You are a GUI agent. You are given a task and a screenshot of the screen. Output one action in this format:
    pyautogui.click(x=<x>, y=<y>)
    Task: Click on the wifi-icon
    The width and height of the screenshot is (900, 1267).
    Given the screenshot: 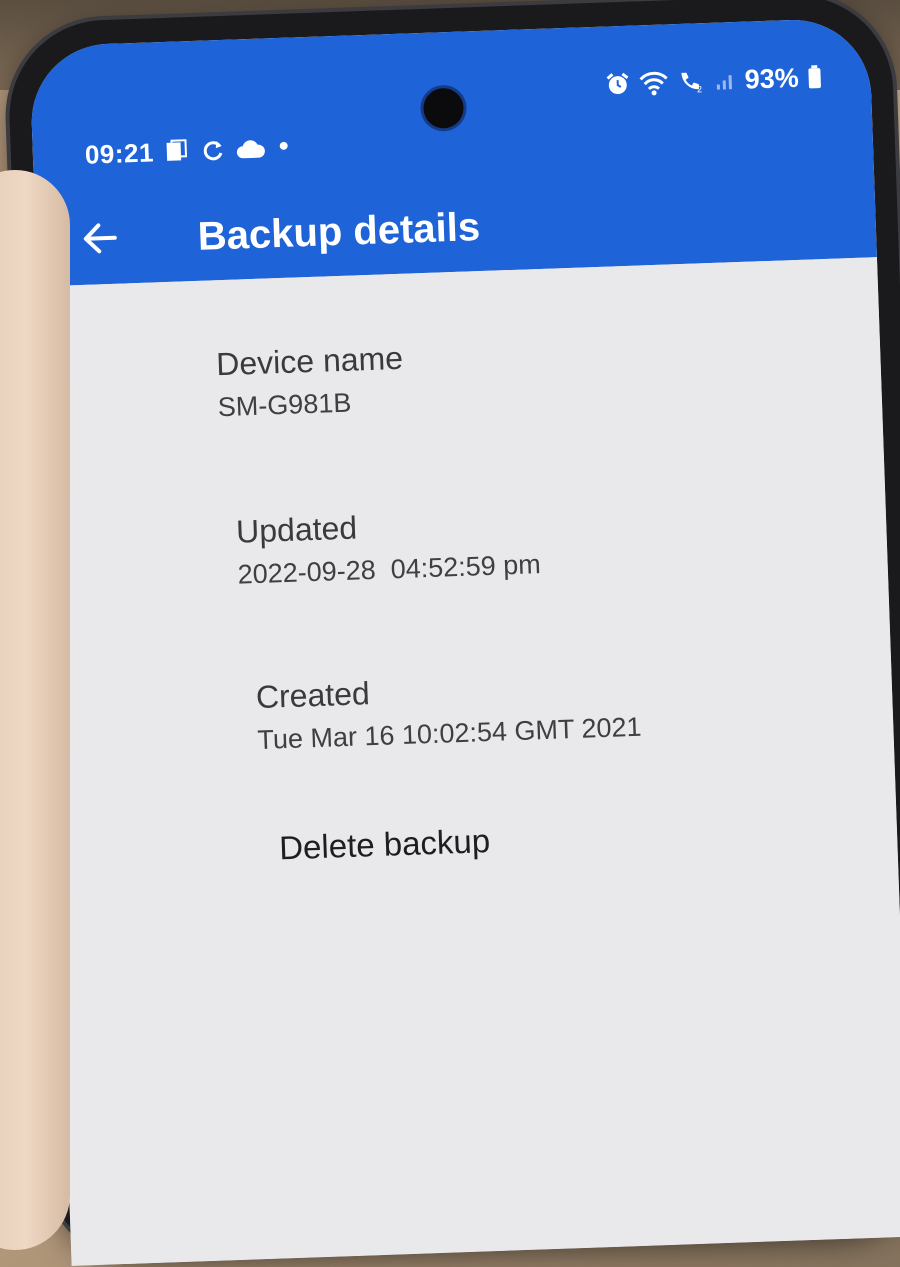 What is the action you would take?
    pyautogui.click(x=653, y=82)
    